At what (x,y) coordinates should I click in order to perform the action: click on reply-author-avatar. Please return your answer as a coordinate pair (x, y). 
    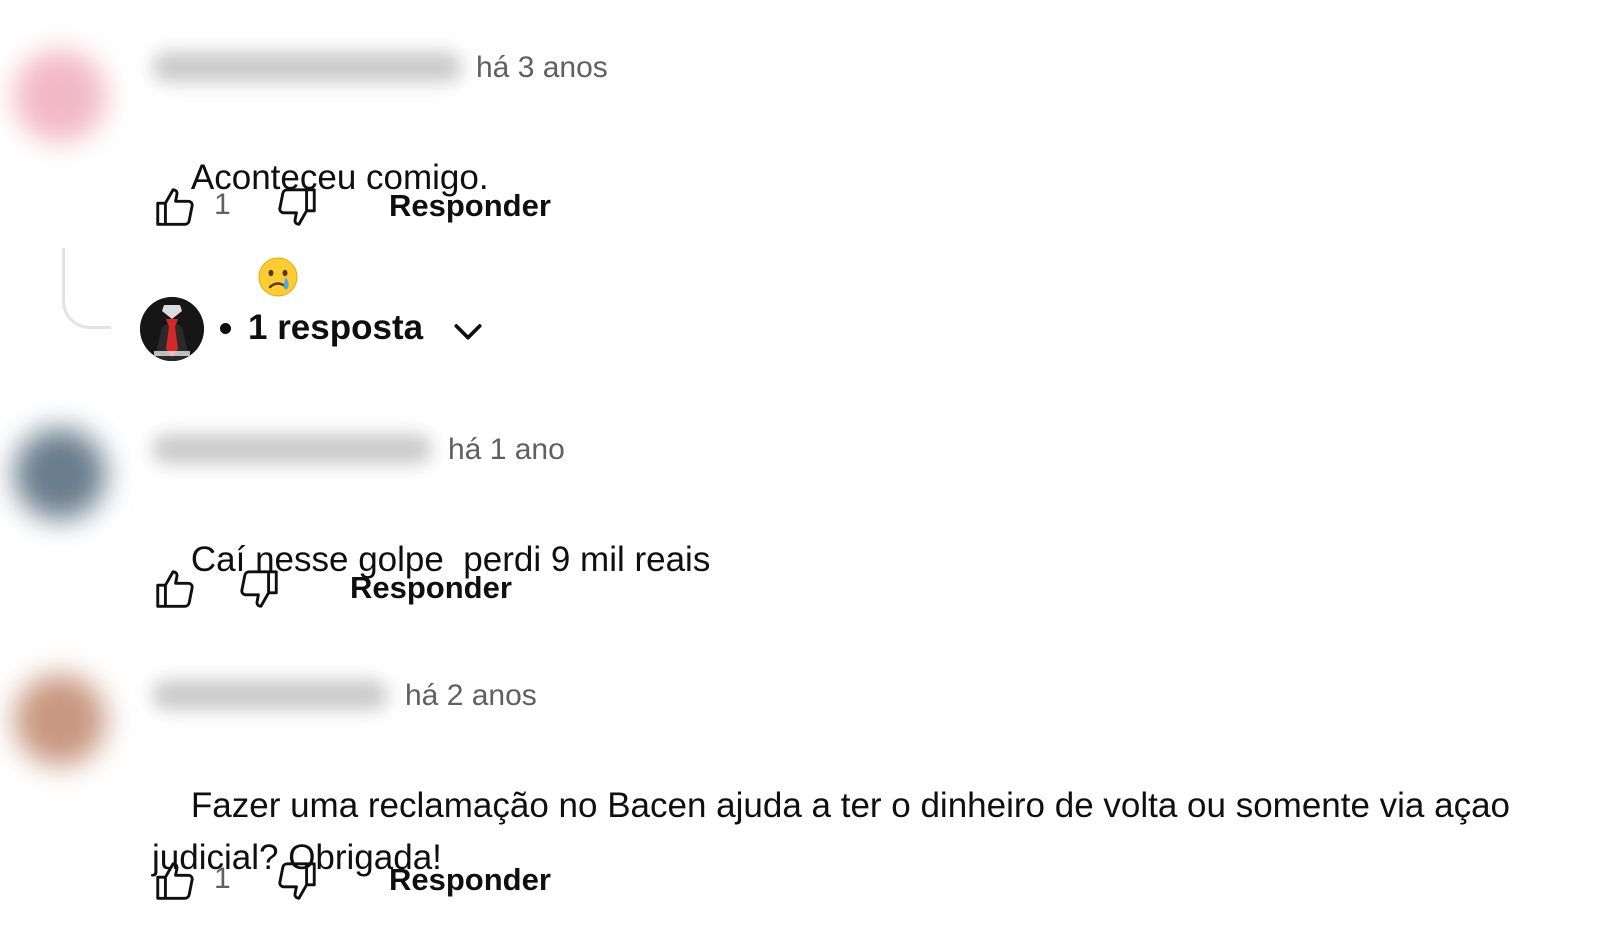
    Looking at the image, I should click on (172, 329).